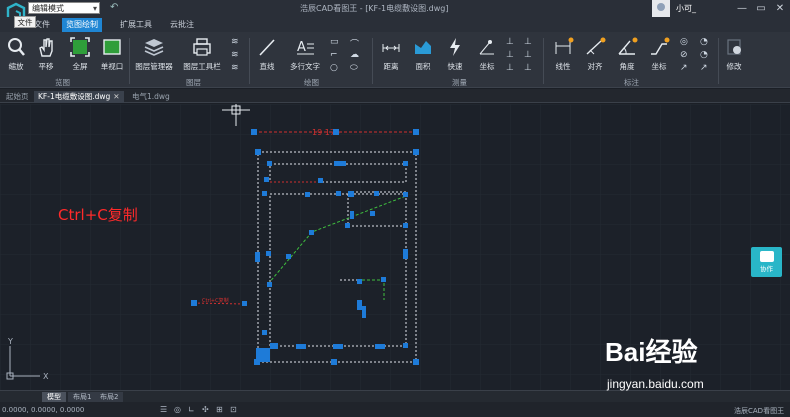 This screenshot has height=417, width=790. I want to click on dim-angle-label: 角度, so click(627, 66).